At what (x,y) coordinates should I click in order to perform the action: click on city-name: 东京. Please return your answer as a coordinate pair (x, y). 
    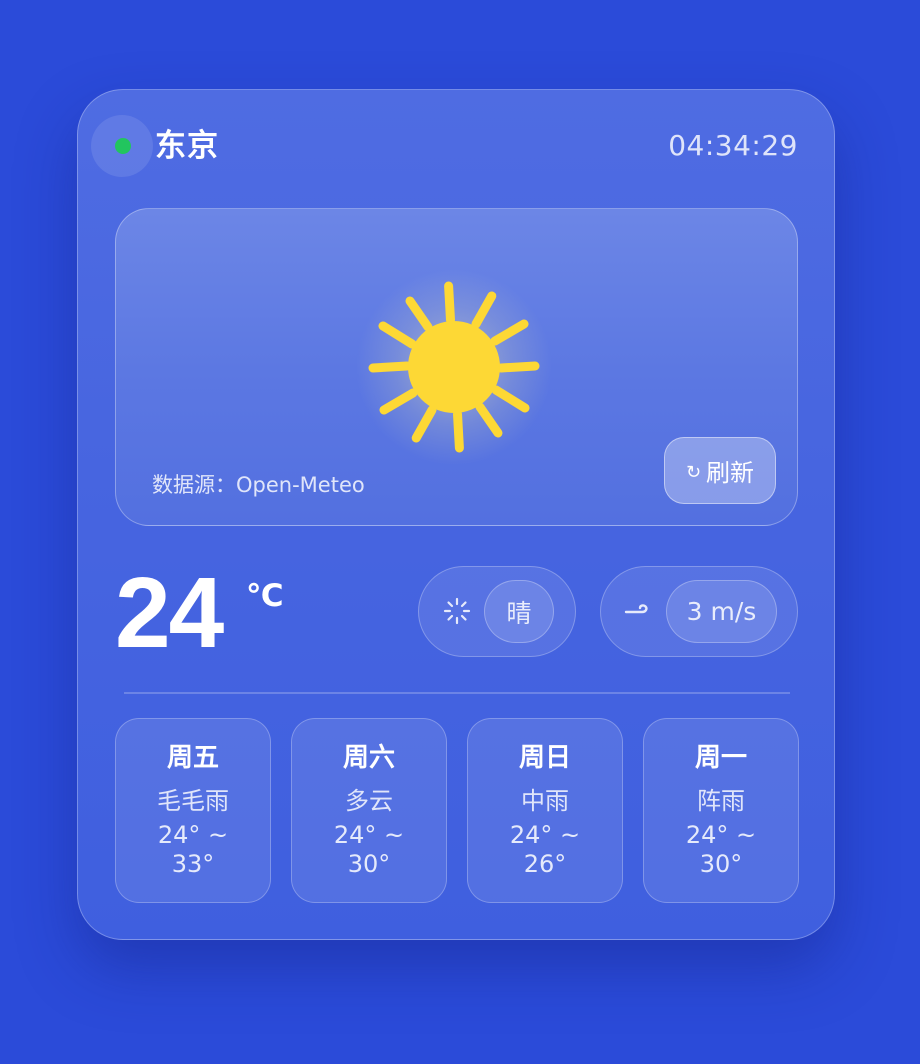
    Looking at the image, I should click on (187, 146).